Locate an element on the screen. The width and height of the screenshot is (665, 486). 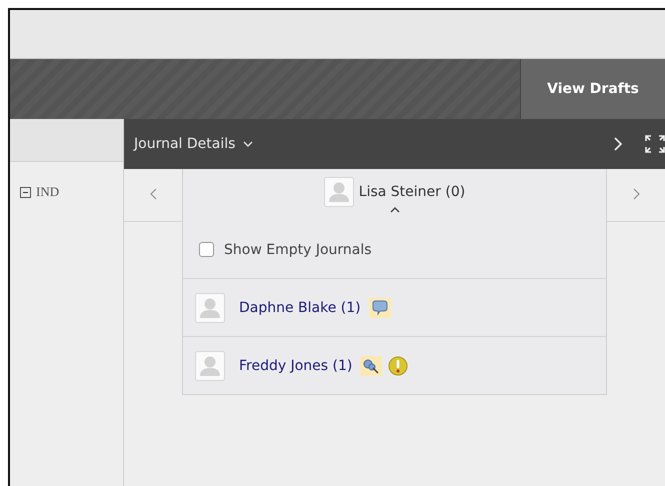
expand-icon is located at coordinates (655, 144).